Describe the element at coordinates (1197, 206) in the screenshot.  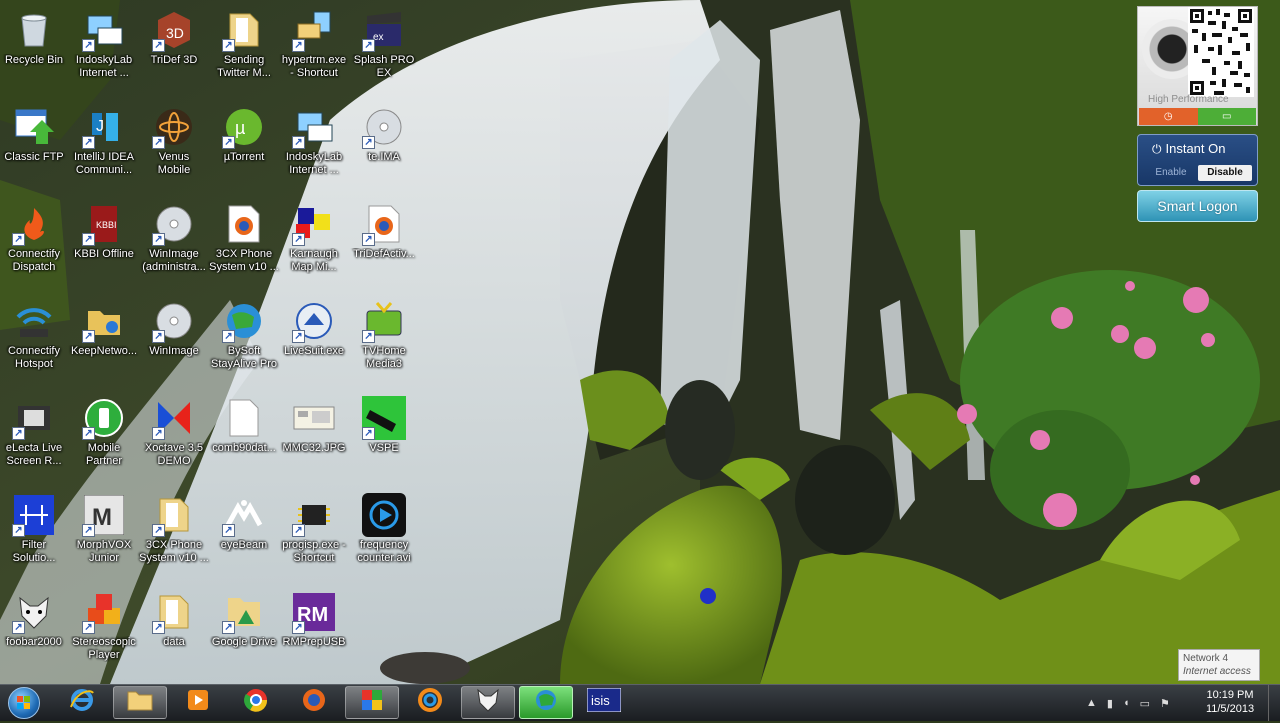
I see `smart-logon-button: Smart Logon` at that location.